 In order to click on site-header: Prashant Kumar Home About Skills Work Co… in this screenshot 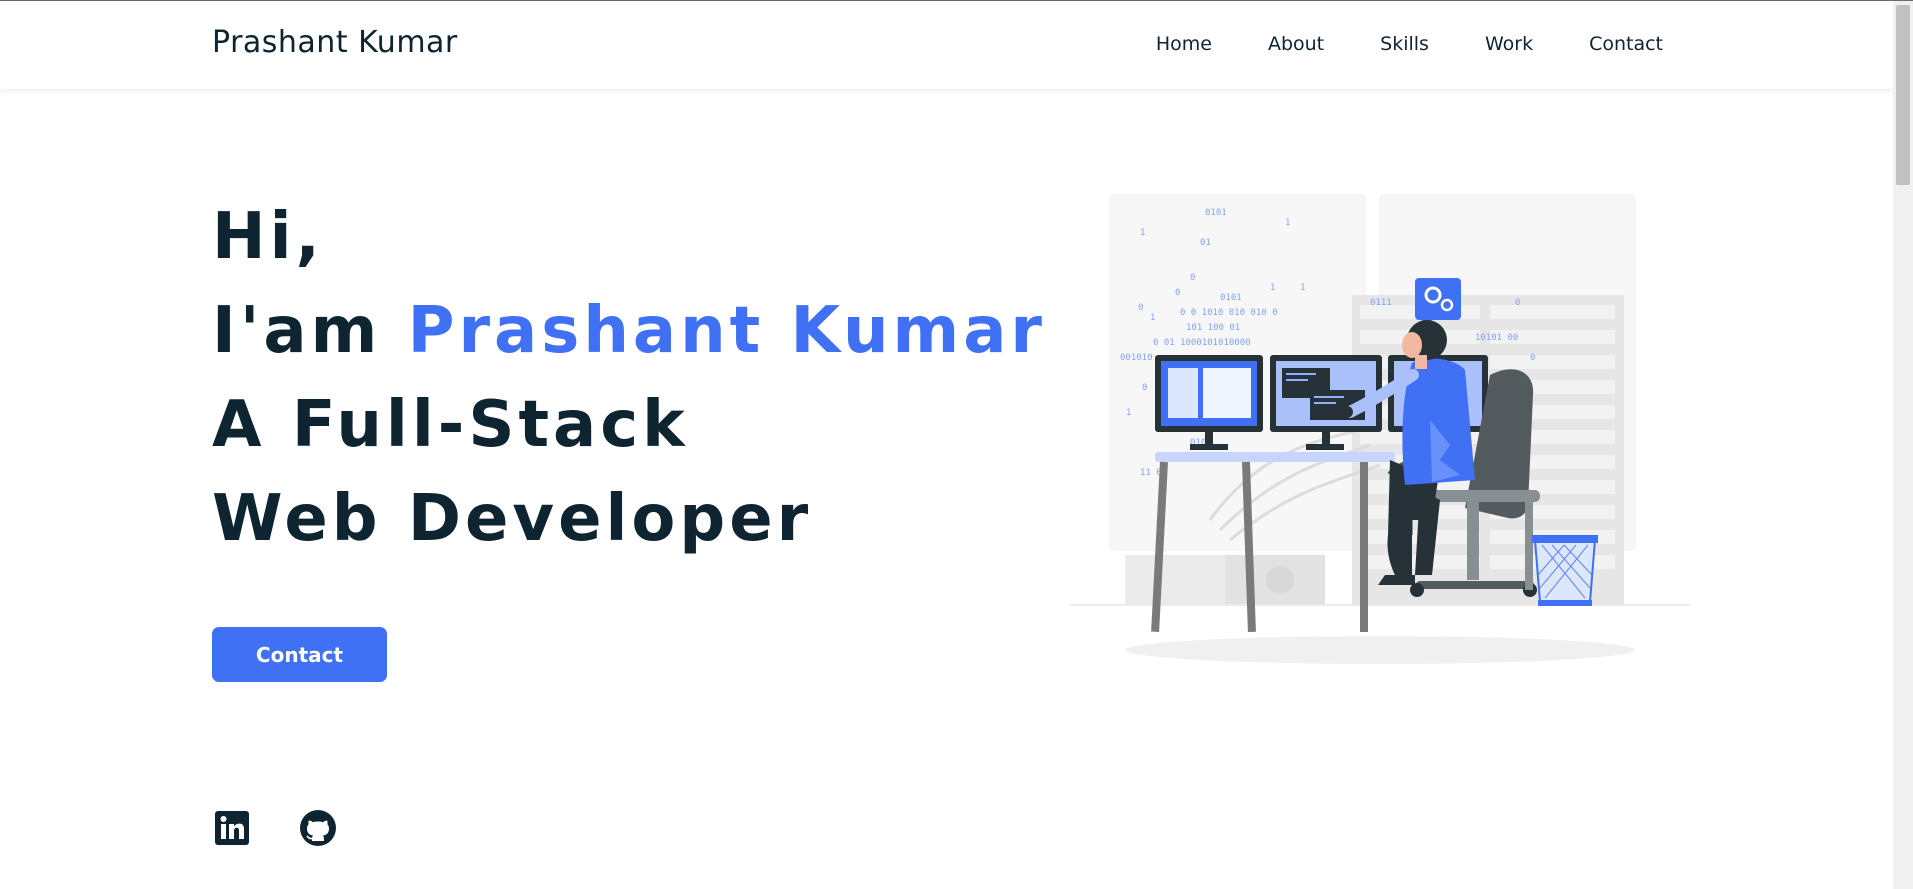, I will do `click(946, 45)`.